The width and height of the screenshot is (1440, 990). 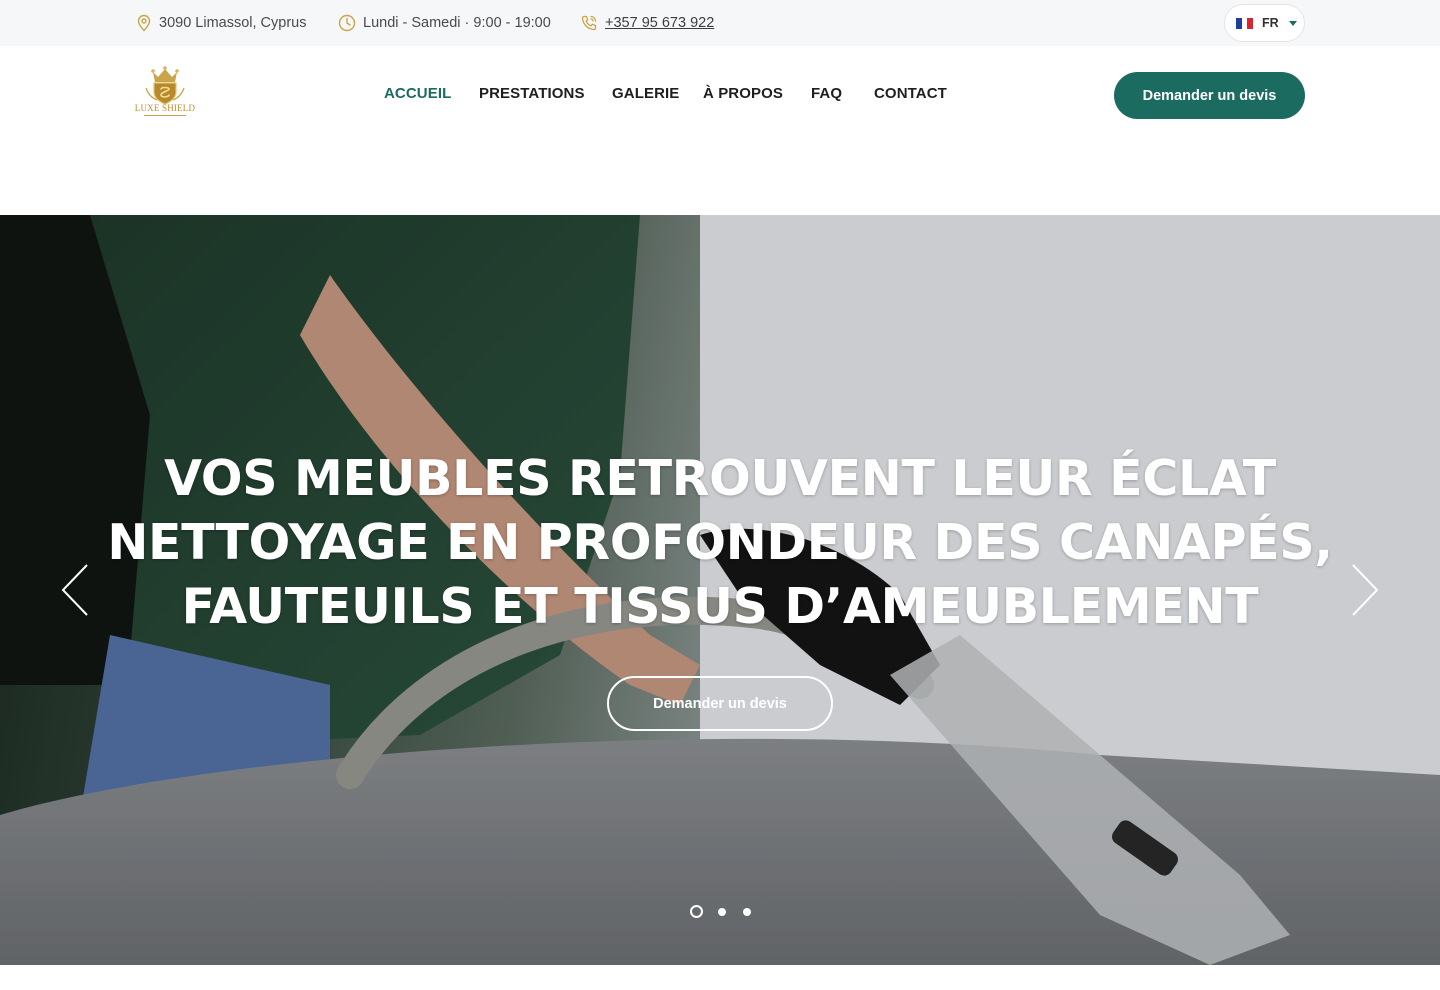 I want to click on hero-title-line: FAUTEUILS ET TISSUS D’AMEUBLEMENT, so click(x=720, y=606).